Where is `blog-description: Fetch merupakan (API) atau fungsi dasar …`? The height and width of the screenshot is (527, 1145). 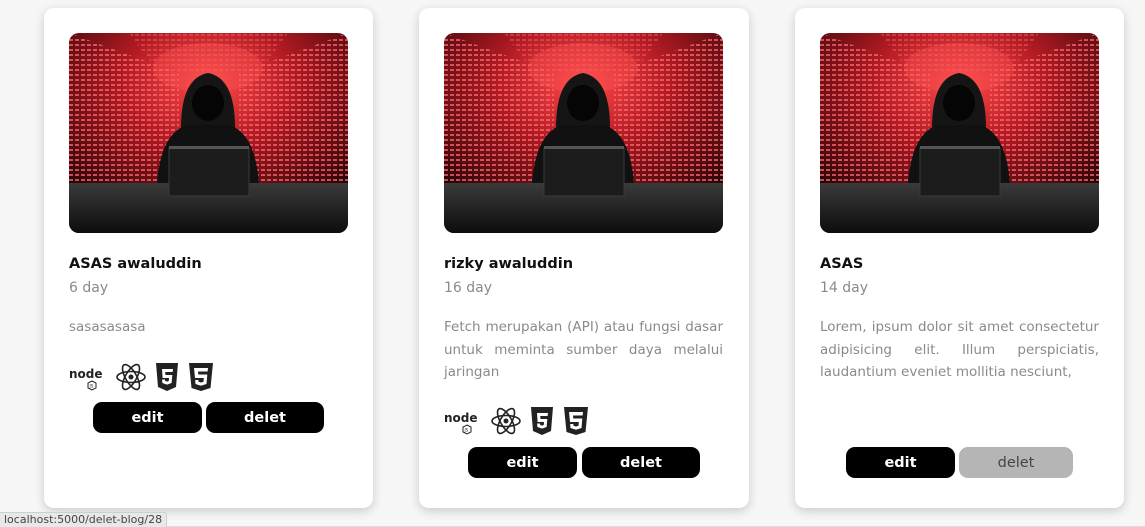 blog-description: Fetch merupakan (API) atau fungsi dasar … is located at coordinates (583, 349).